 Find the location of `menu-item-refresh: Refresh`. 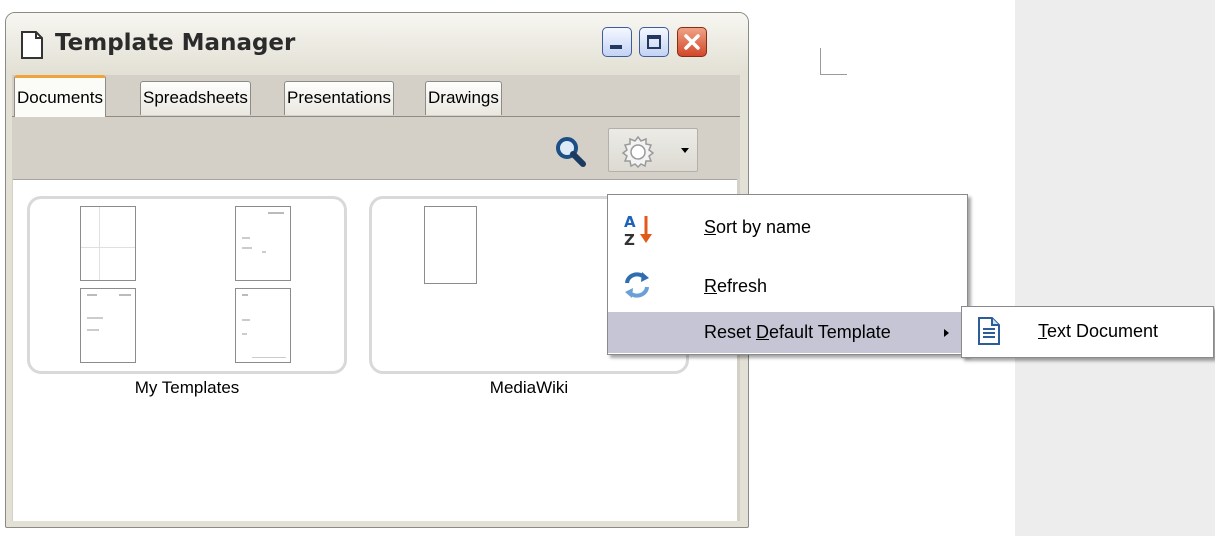

menu-item-refresh: Refresh is located at coordinates (787, 287).